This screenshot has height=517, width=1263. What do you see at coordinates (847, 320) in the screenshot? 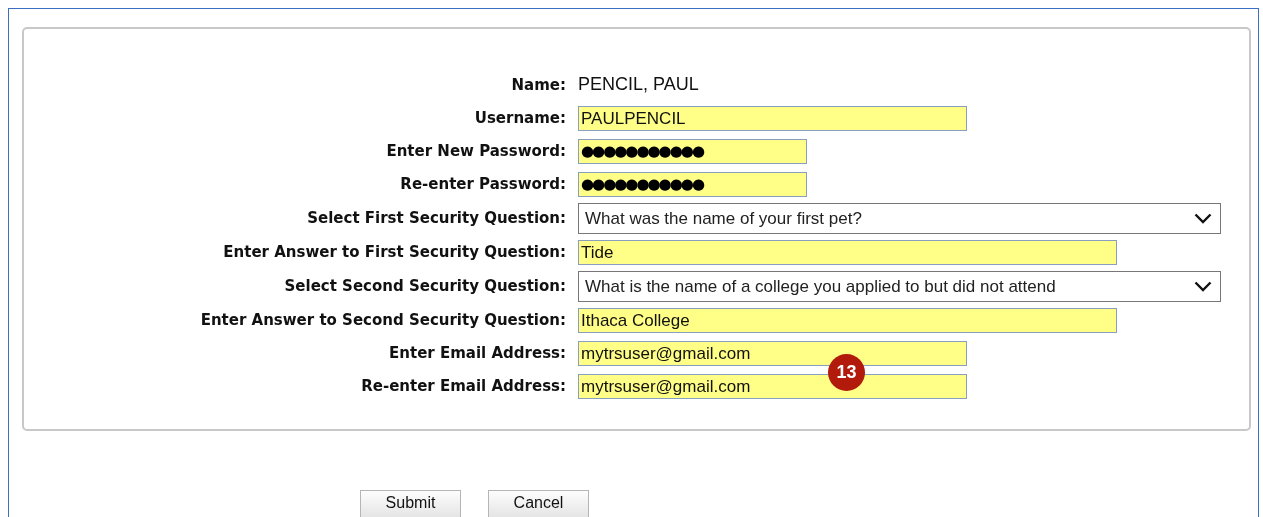
I see `input-field: Ithaca College` at bounding box center [847, 320].